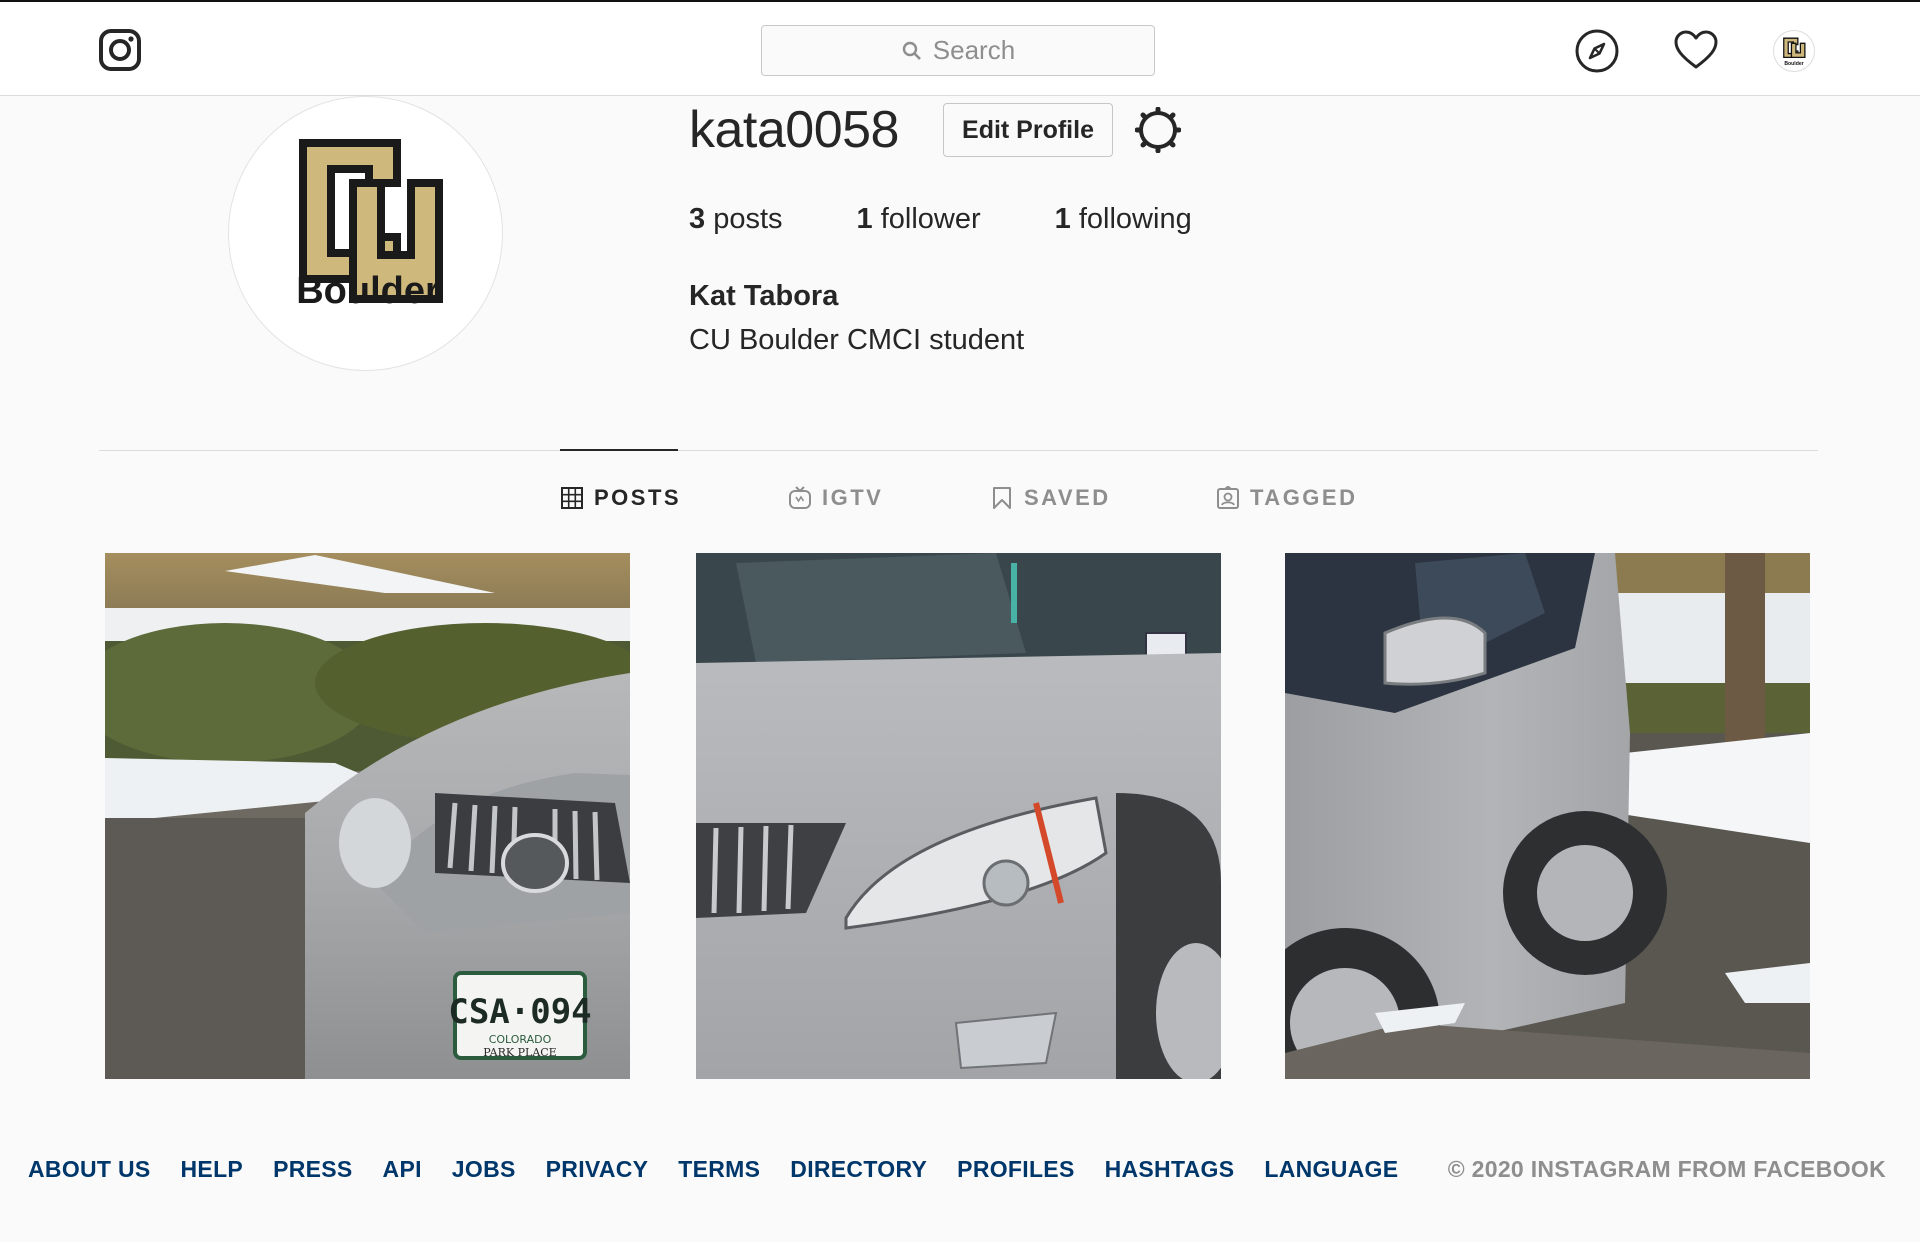  I want to click on footer-link-language: LANGUAGE, so click(1331, 1169).